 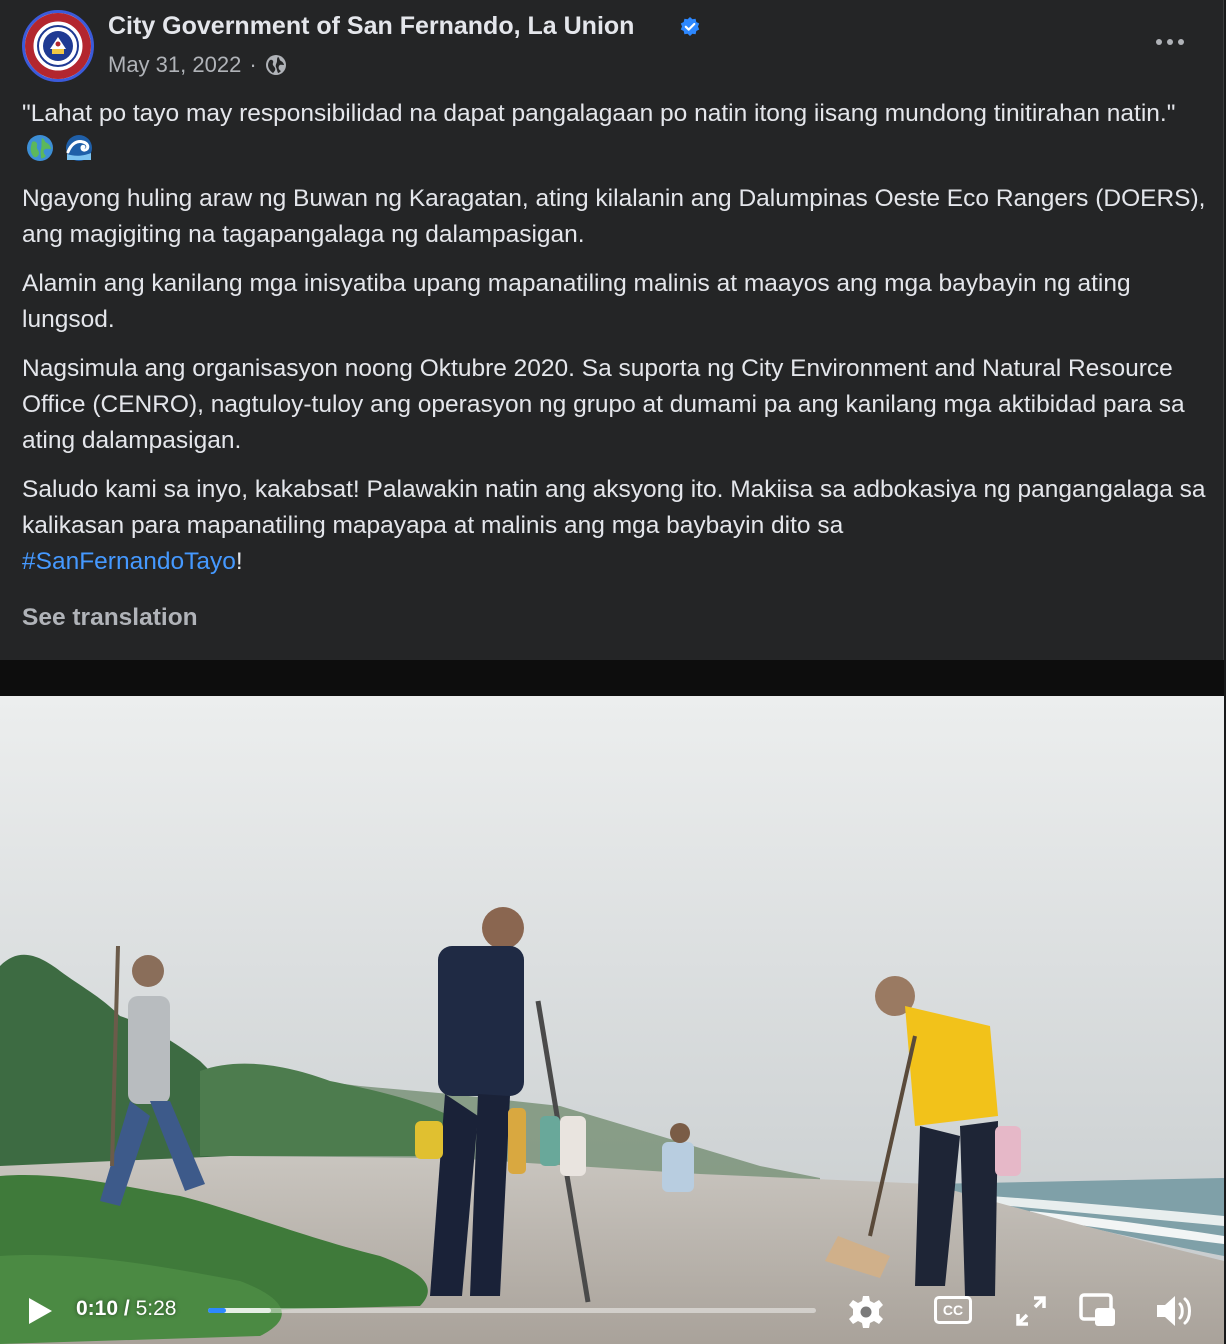 I want to click on wave-emoji, so click(x=78, y=148).